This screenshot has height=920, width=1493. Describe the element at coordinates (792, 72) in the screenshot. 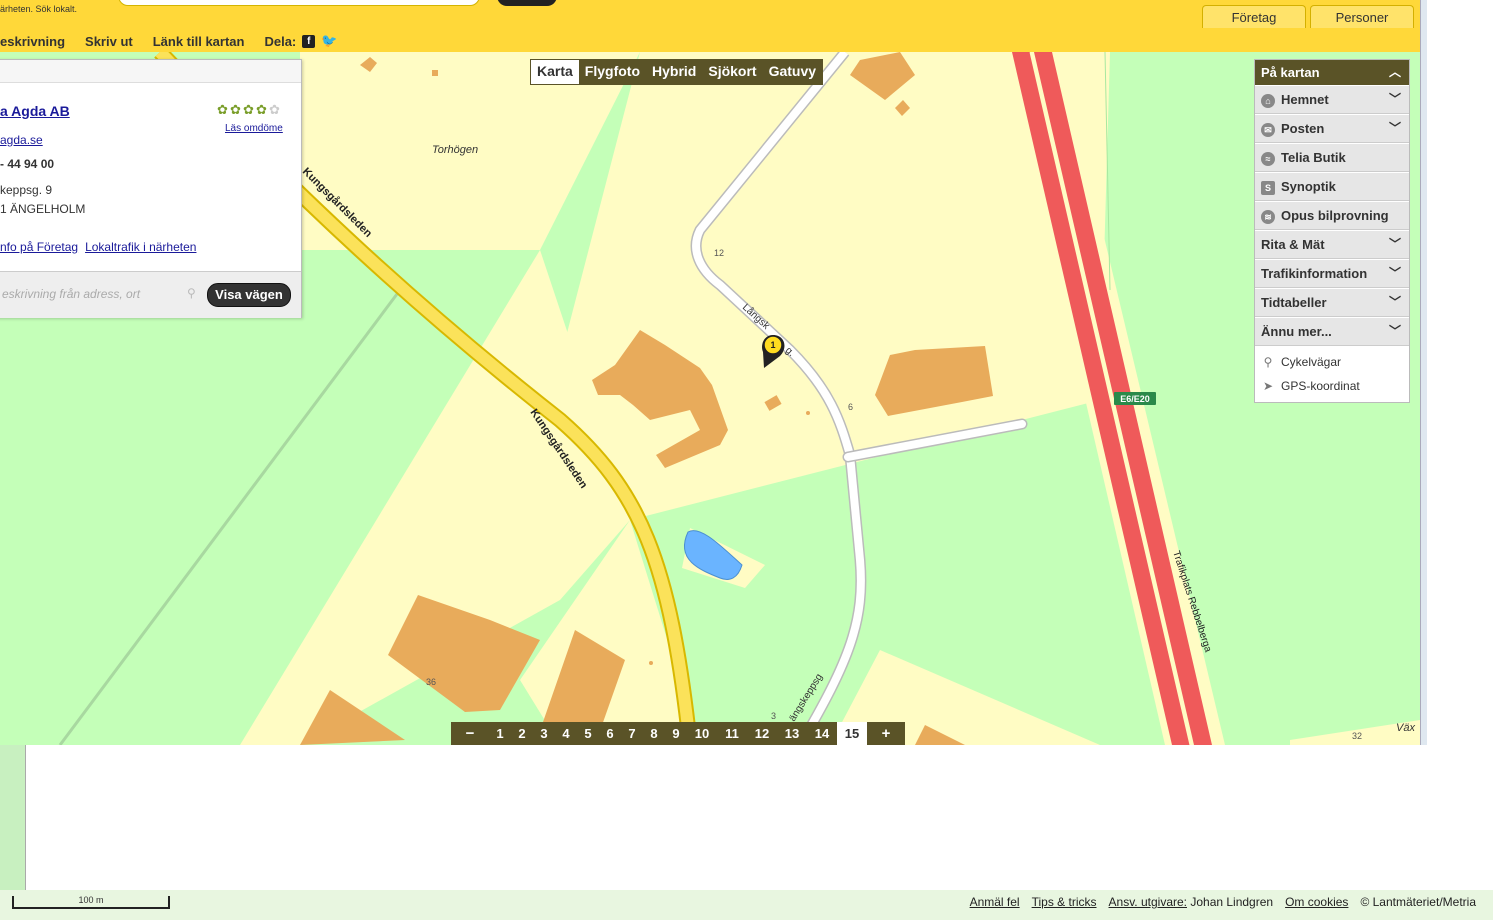

I see `maptype-gatuvy: Gatuvy` at that location.